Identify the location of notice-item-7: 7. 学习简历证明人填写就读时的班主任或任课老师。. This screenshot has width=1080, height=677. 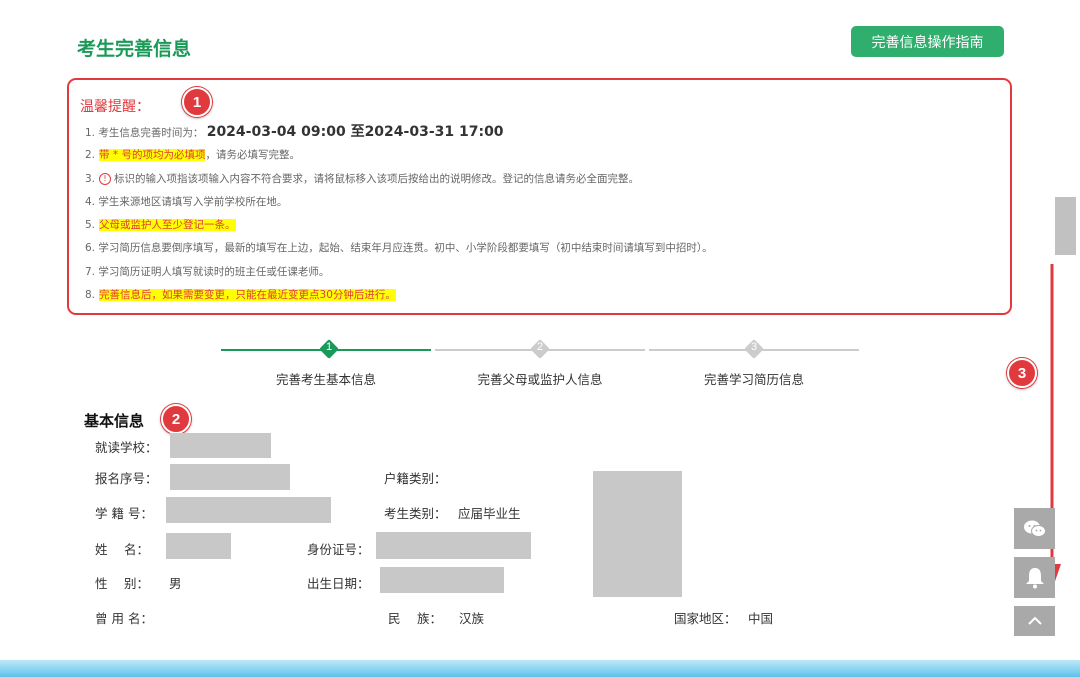
(207, 271).